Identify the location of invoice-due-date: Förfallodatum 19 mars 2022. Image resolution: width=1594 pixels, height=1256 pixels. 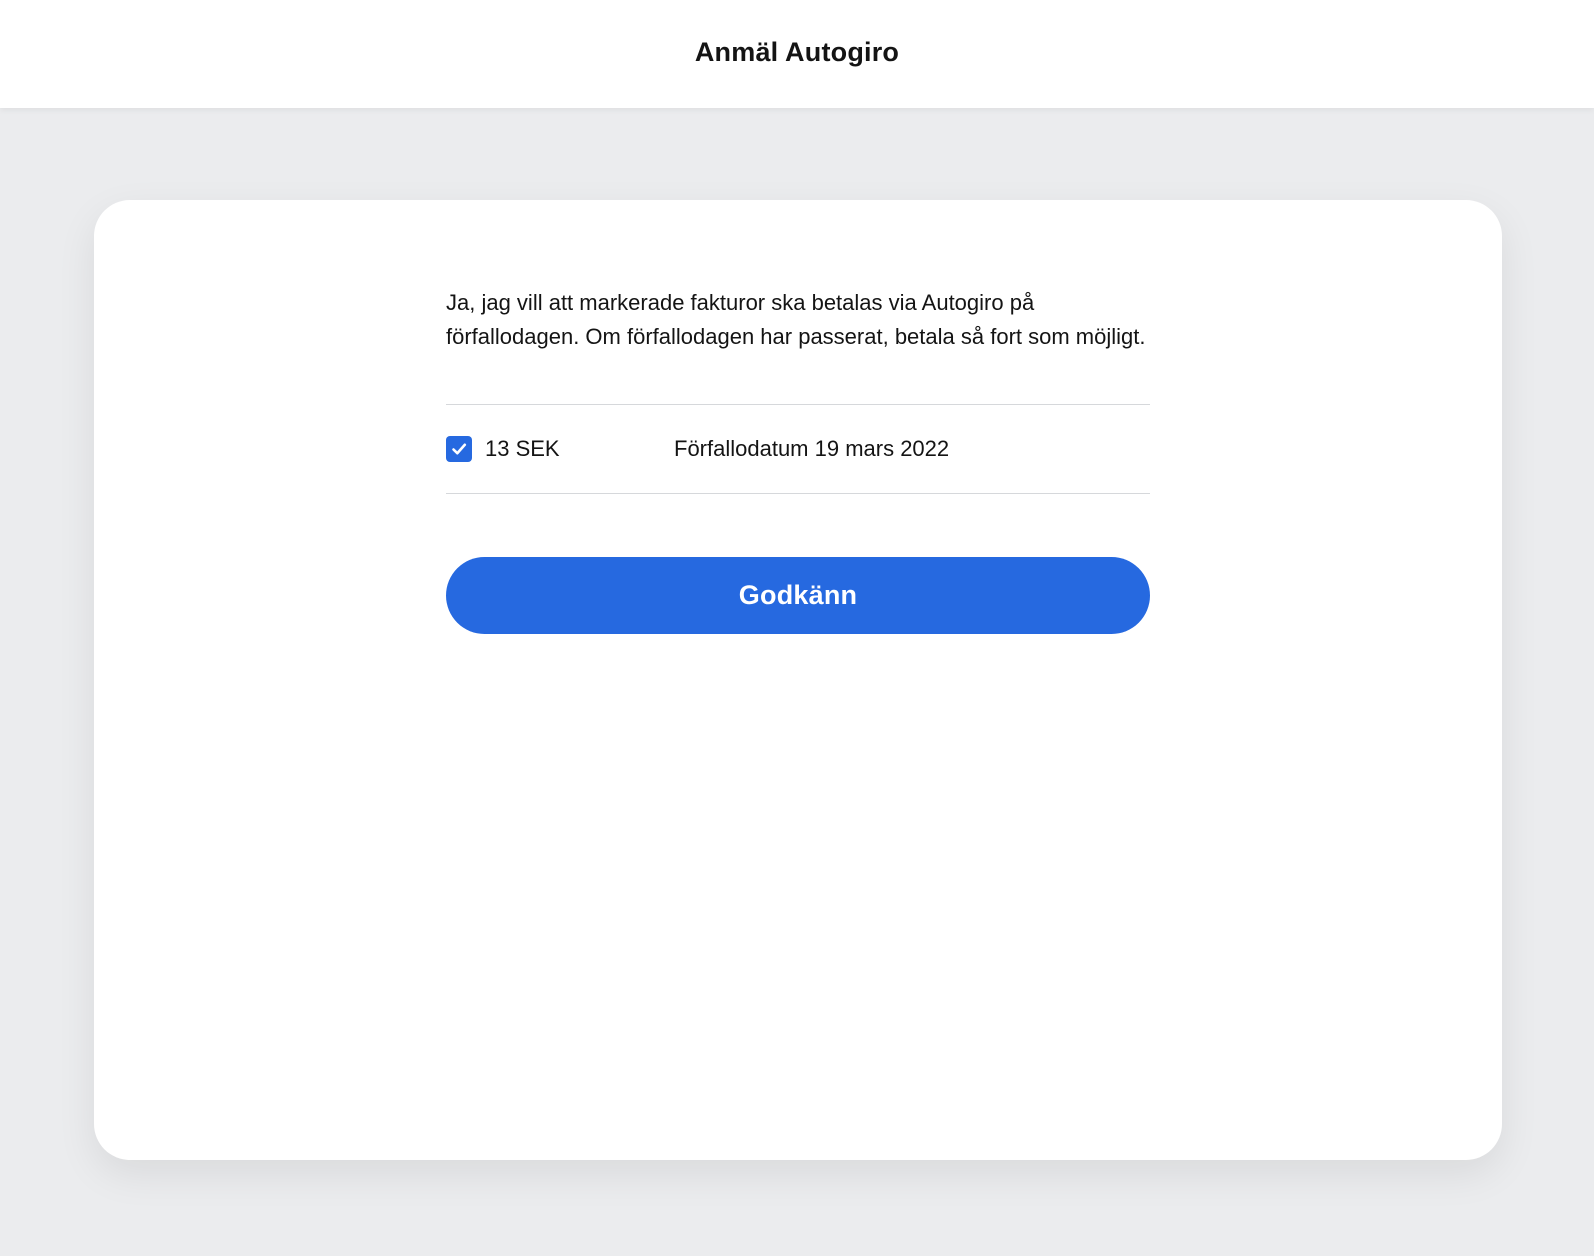
(812, 448).